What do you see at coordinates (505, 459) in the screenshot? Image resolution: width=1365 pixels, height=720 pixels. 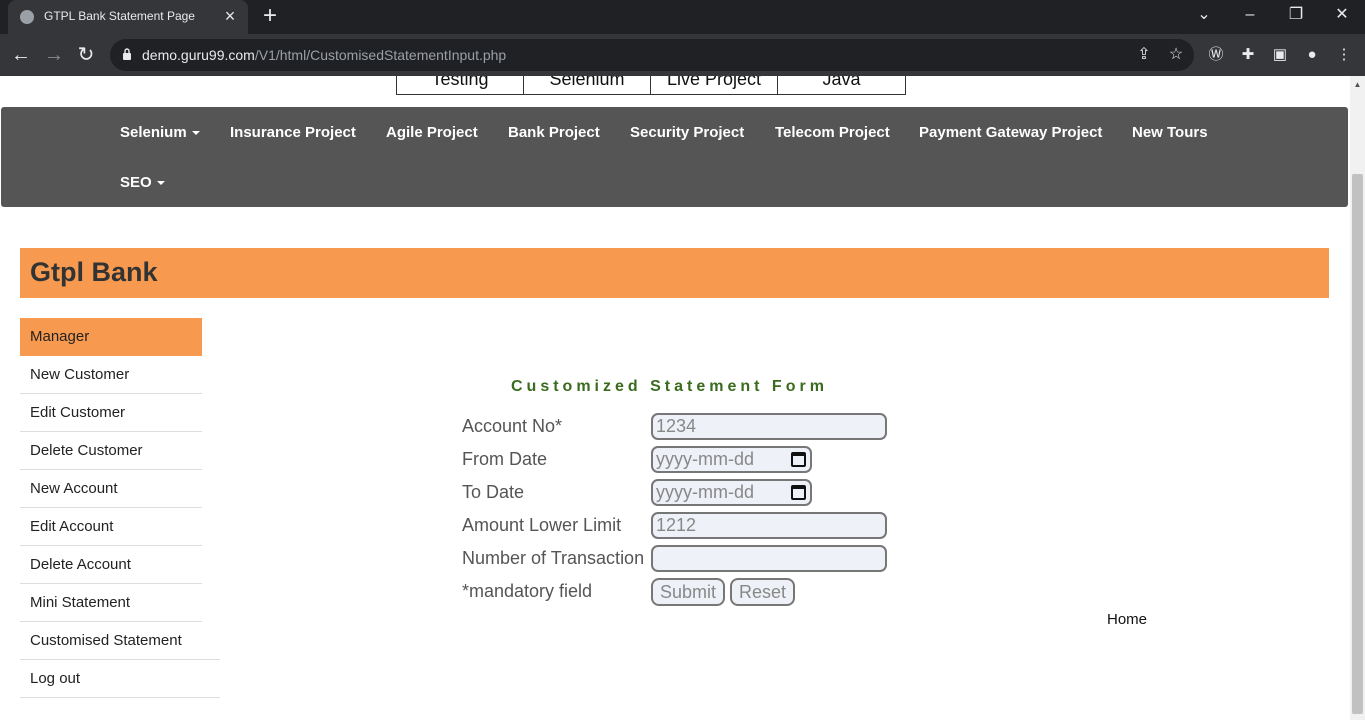 I see `from-date-label: From Date` at bounding box center [505, 459].